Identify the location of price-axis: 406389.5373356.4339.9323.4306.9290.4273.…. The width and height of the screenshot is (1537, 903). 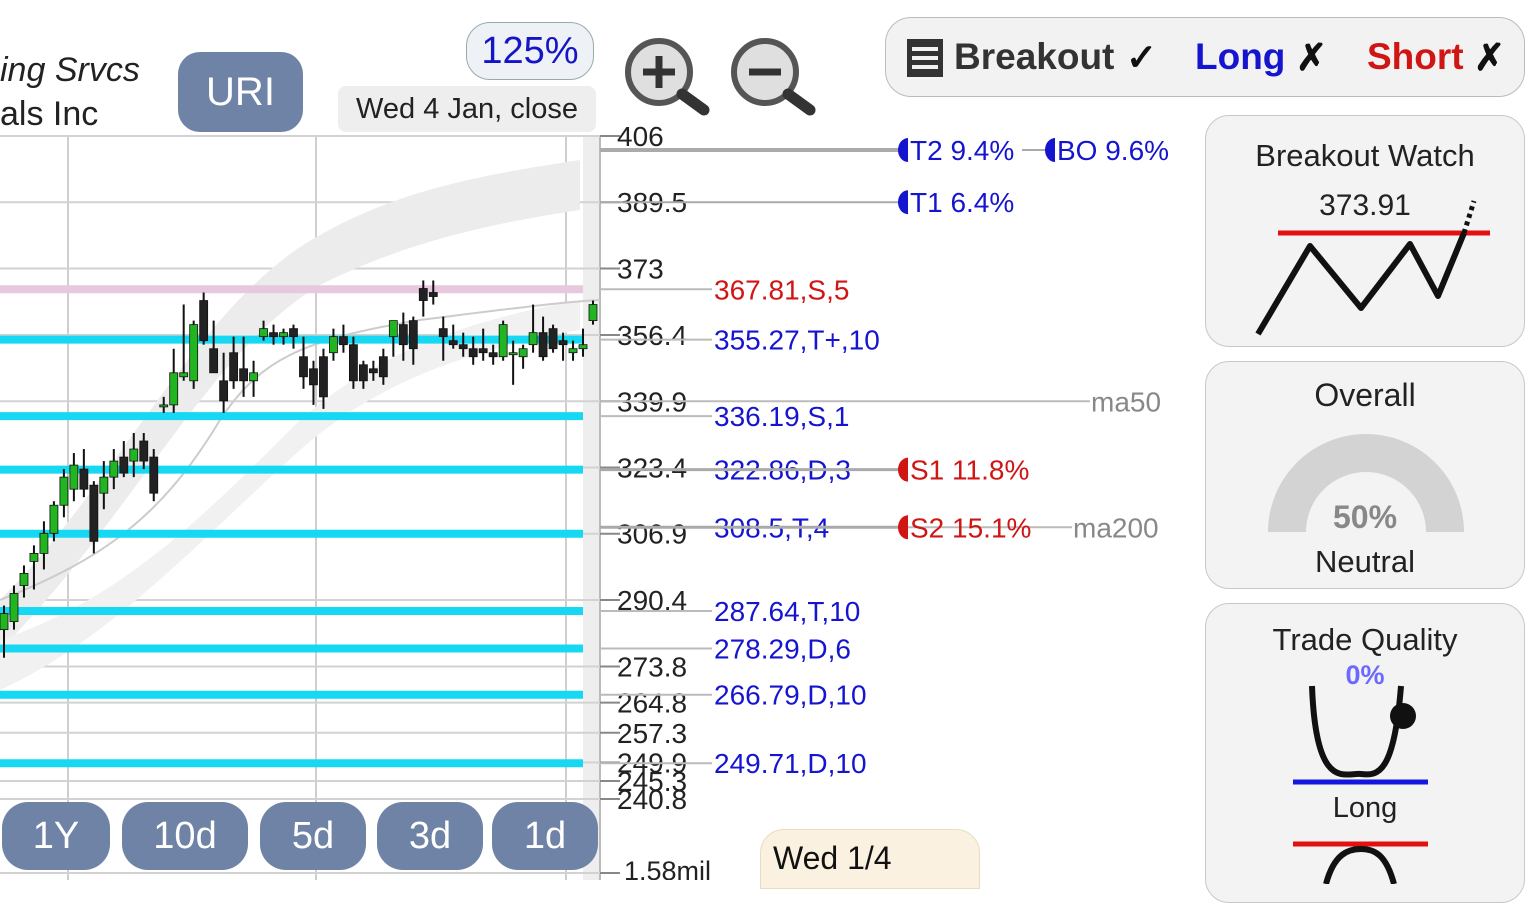
(655, 500).